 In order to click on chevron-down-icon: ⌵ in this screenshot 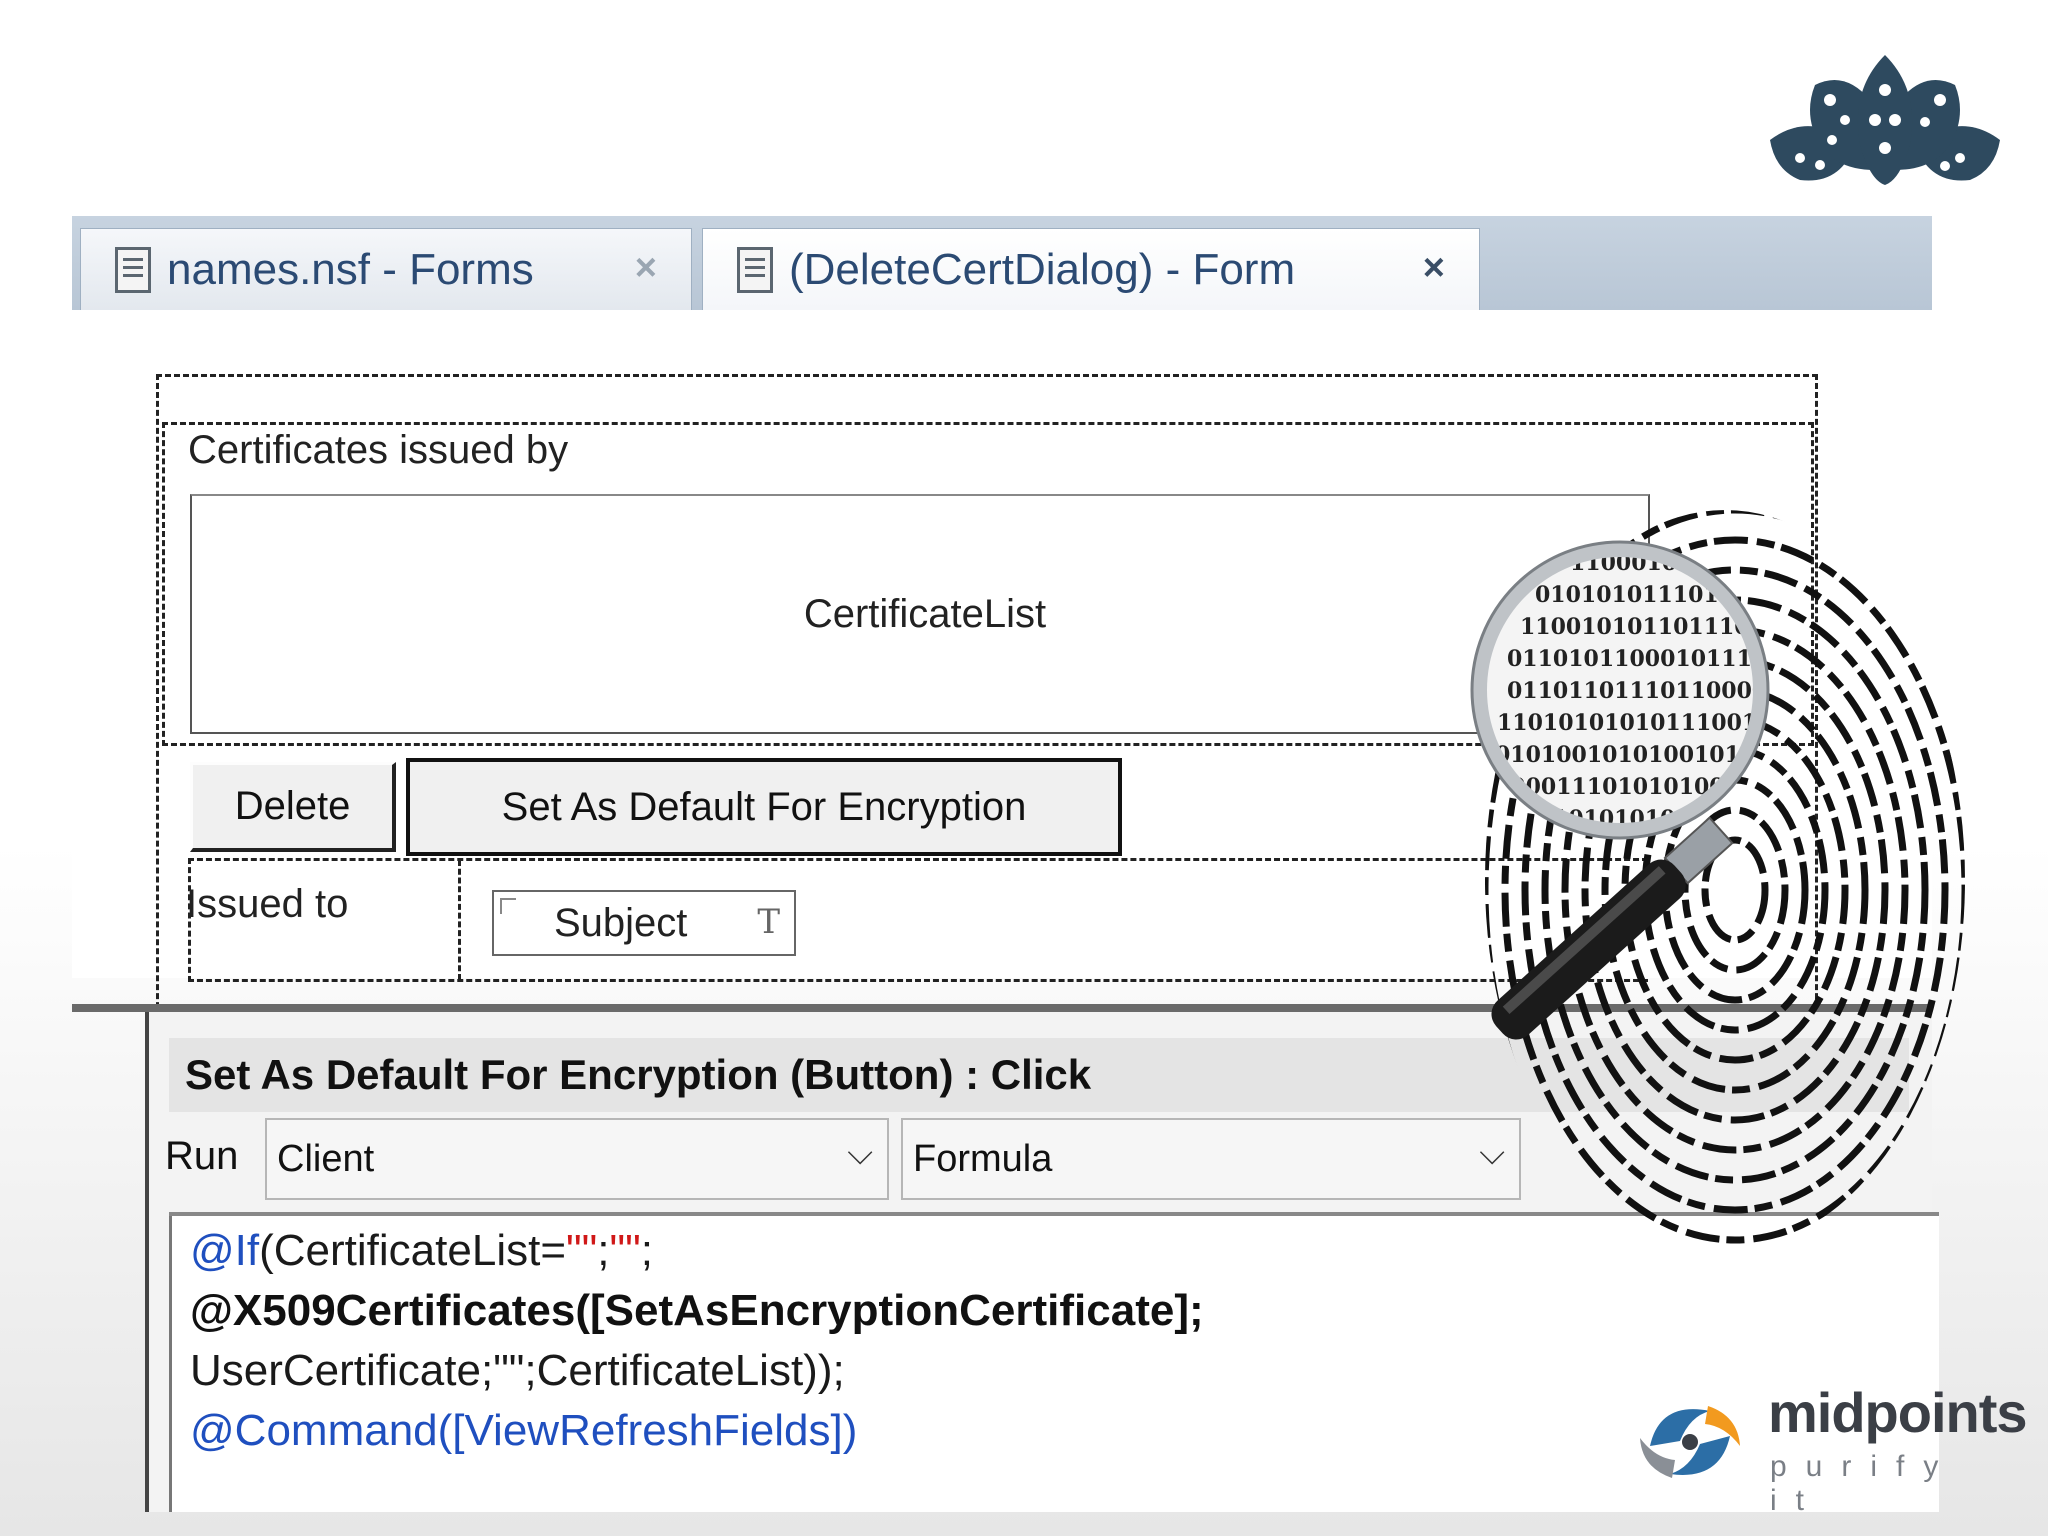, I will do `click(860, 1153)`.